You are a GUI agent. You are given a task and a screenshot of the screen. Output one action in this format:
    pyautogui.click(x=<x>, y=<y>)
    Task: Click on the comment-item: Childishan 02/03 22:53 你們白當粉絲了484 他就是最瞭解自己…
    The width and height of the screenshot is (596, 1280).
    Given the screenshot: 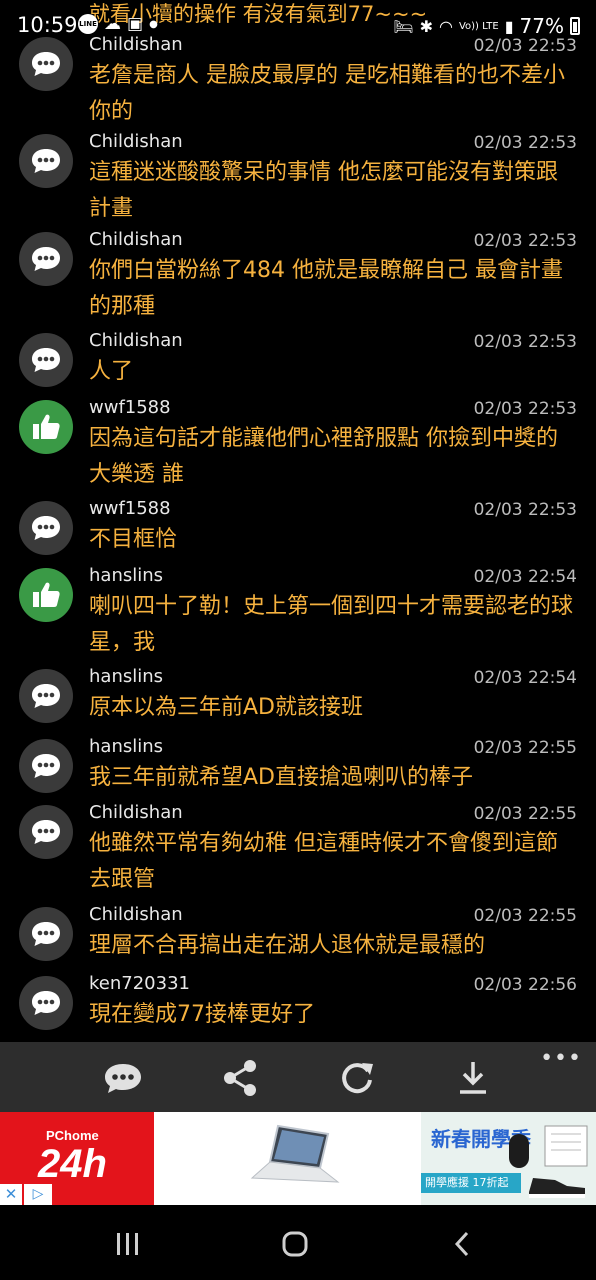 What is the action you would take?
    pyautogui.click(x=298, y=278)
    